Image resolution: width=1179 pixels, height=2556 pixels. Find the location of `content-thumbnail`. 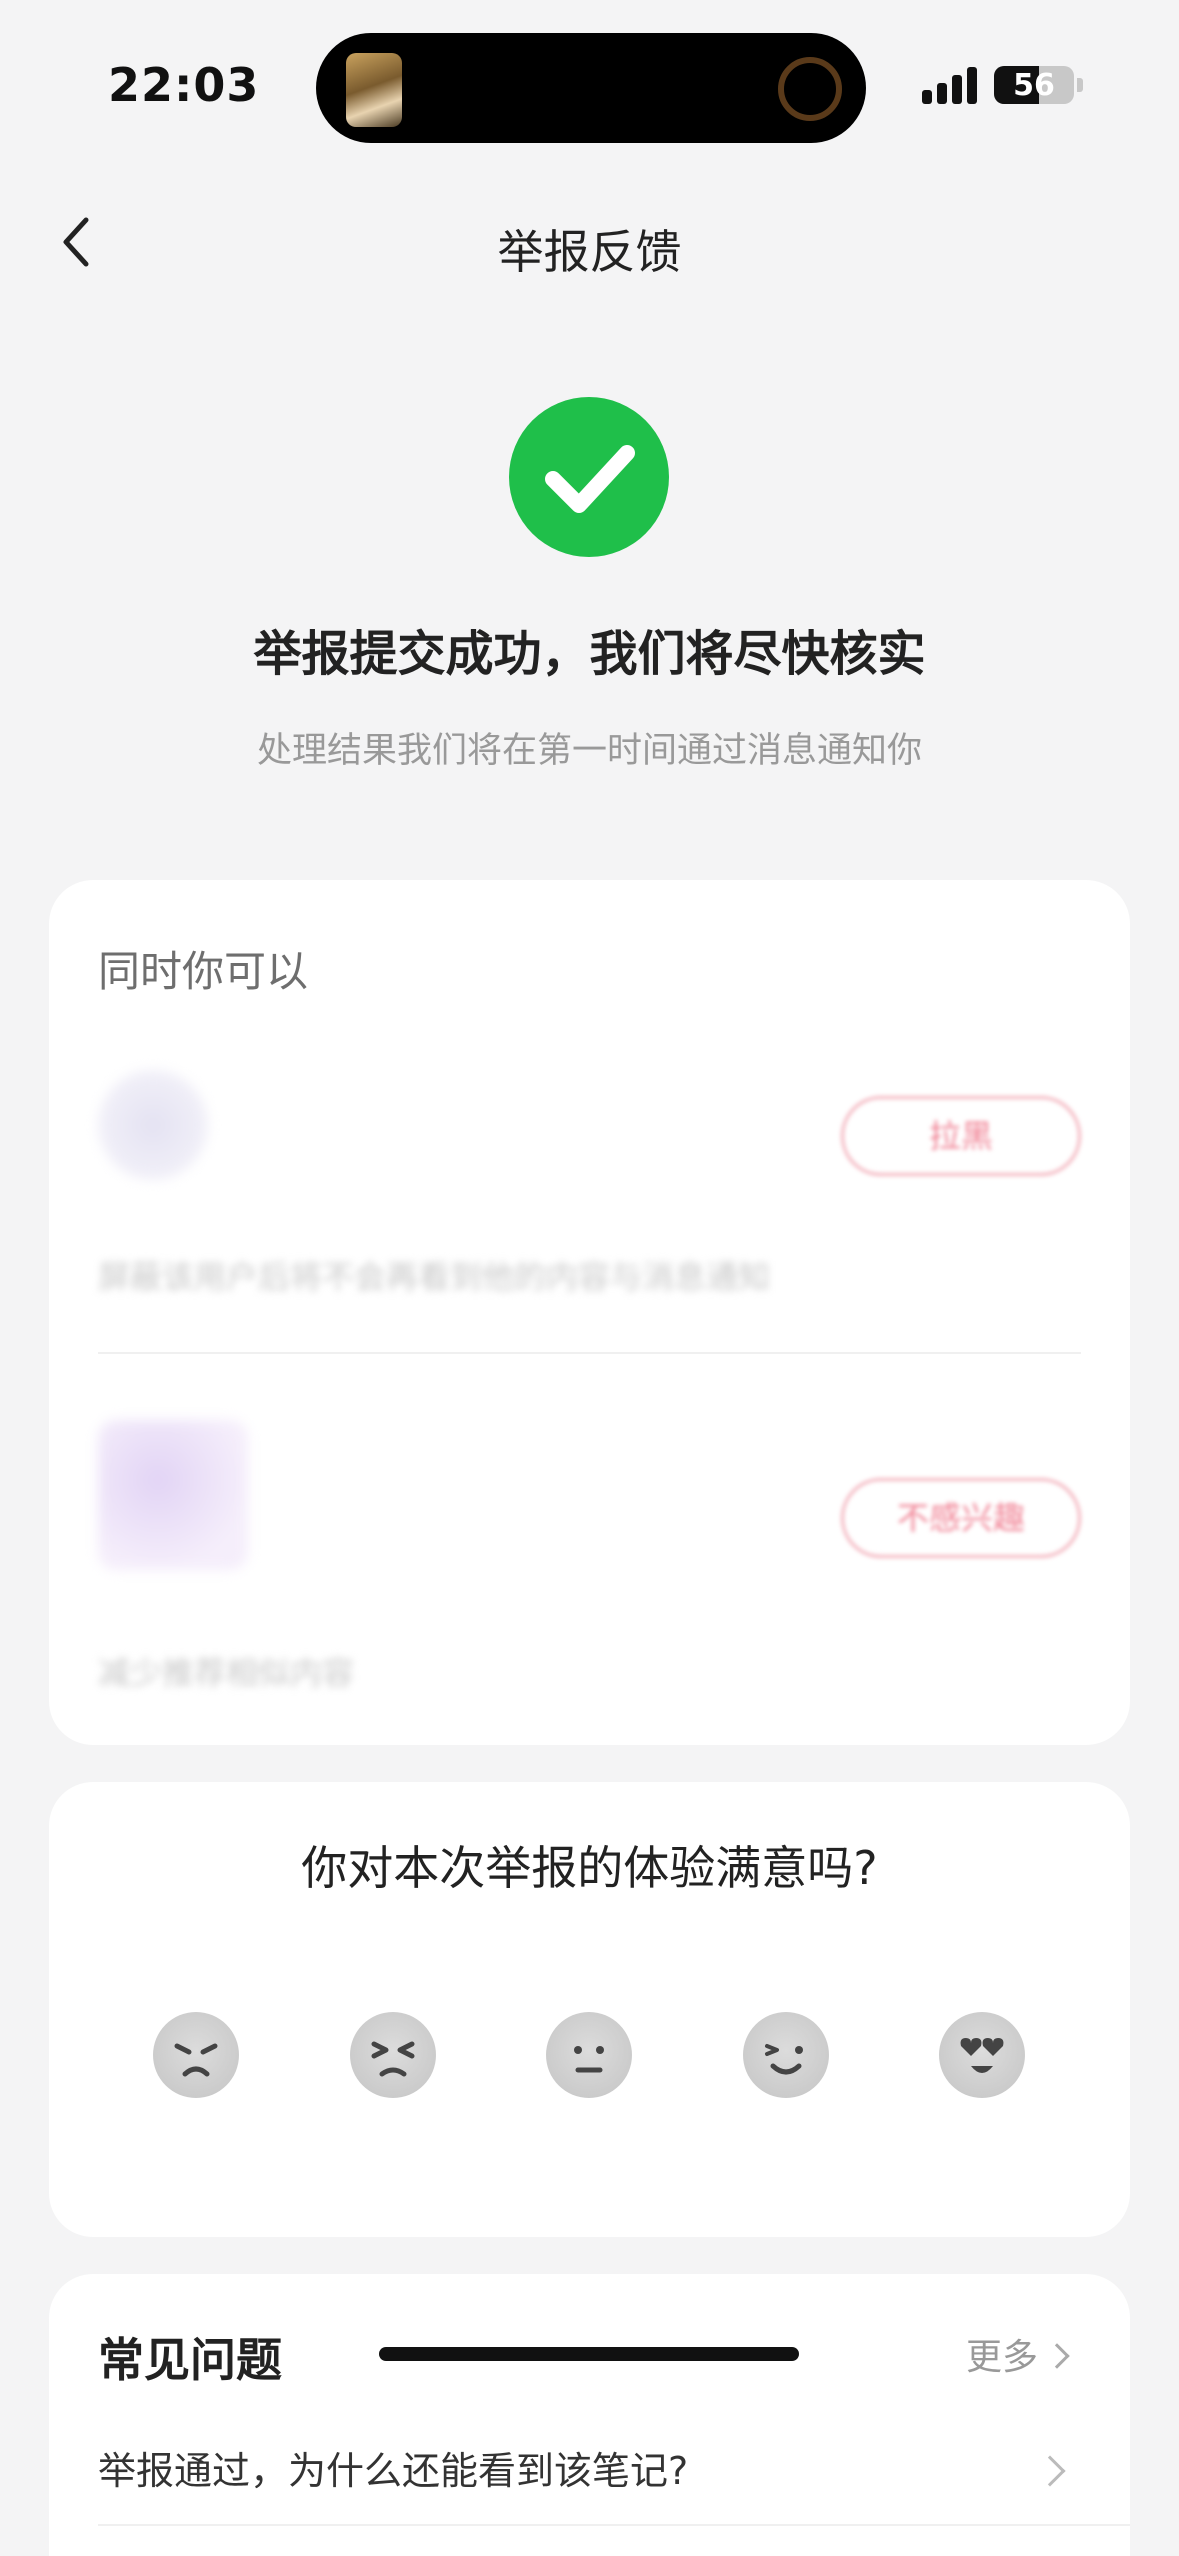

content-thumbnail is located at coordinates (173, 1495).